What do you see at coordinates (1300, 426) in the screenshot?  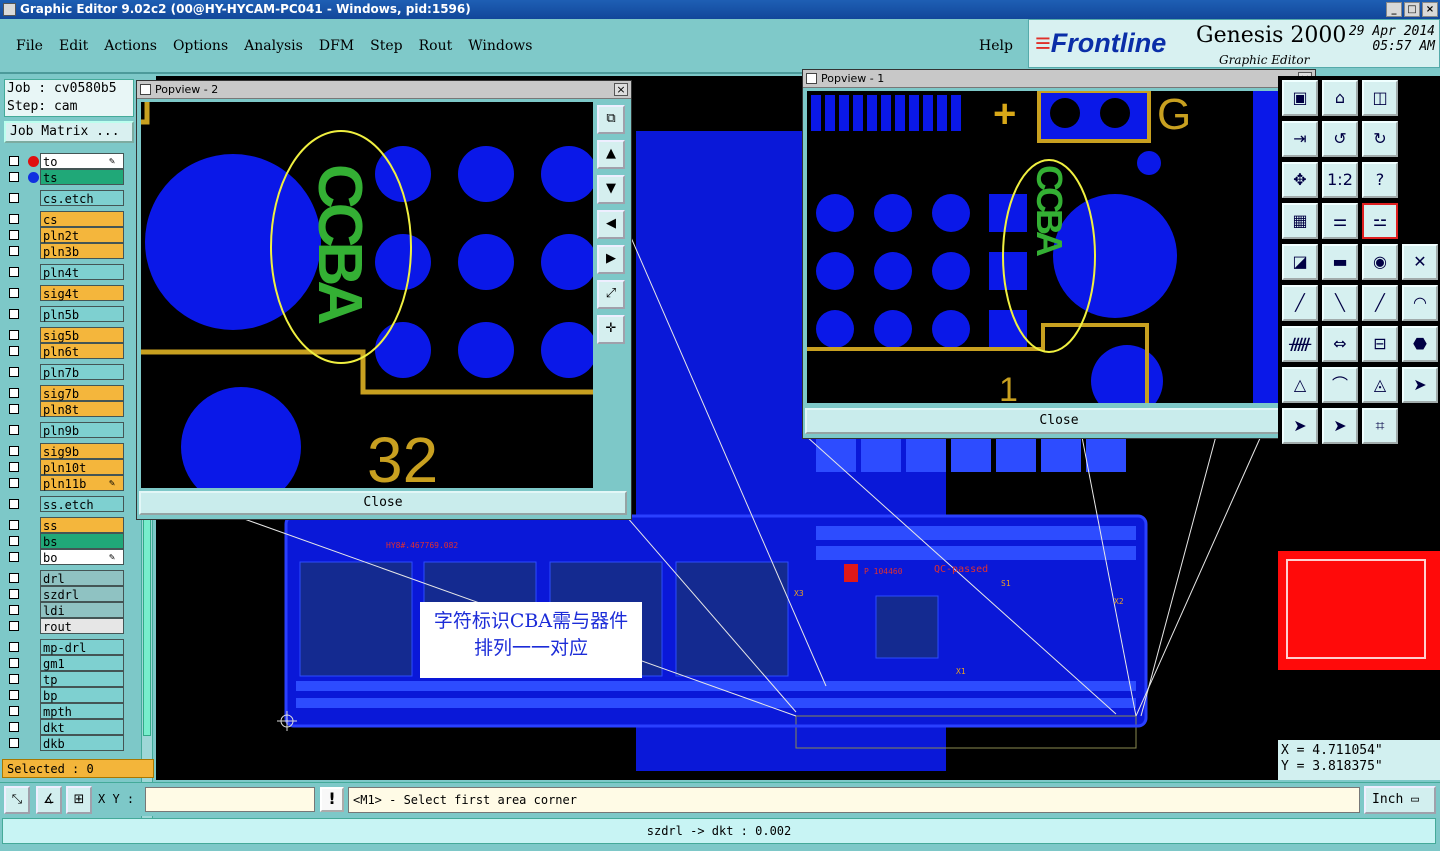 I see `pointer2-icon: ➤` at bounding box center [1300, 426].